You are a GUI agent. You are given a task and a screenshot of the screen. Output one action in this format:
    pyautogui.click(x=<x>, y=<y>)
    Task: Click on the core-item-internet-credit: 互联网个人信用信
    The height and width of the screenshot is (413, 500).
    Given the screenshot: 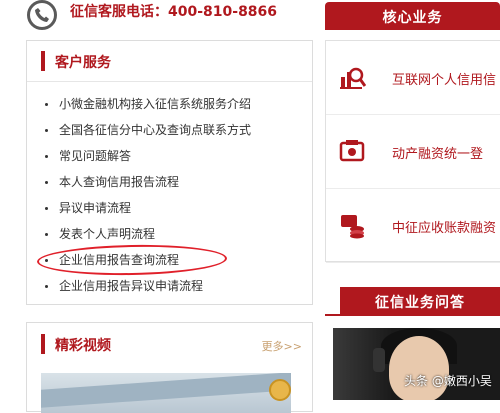 What is the action you would take?
    pyautogui.click(x=413, y=78)
    